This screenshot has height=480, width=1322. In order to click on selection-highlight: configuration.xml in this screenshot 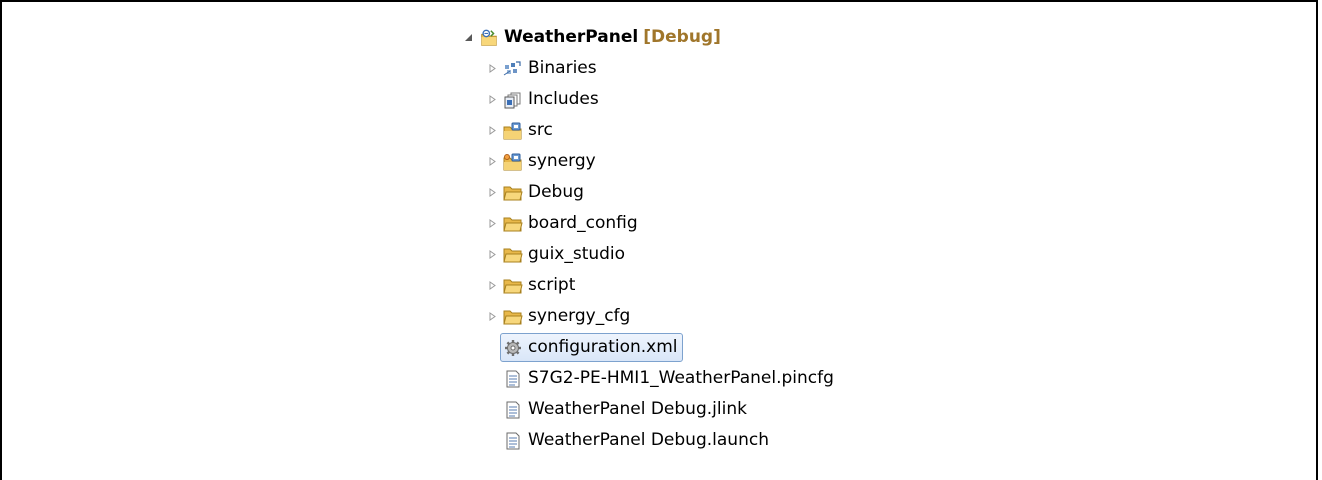, I will do `click(591, 347)`.